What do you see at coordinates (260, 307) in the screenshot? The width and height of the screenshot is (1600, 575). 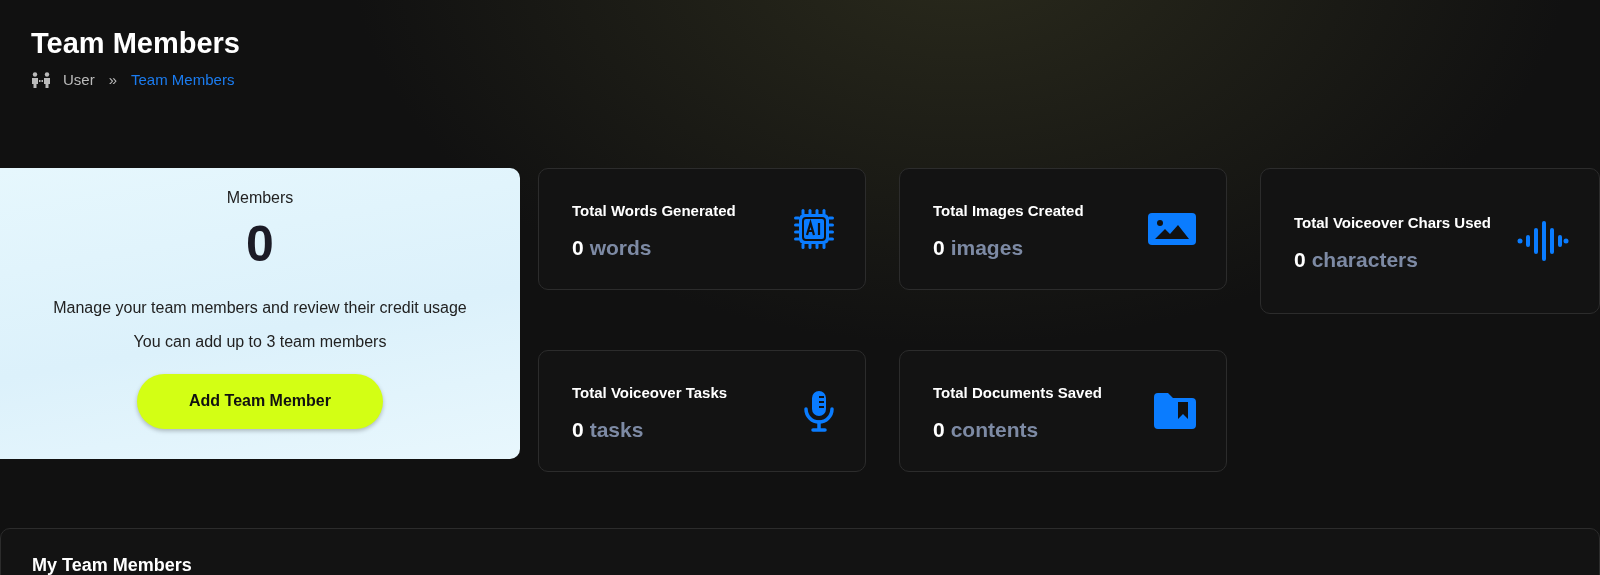 I see `members-description: Manage your team members and review their credit usage` at bounding box center [260, 307].